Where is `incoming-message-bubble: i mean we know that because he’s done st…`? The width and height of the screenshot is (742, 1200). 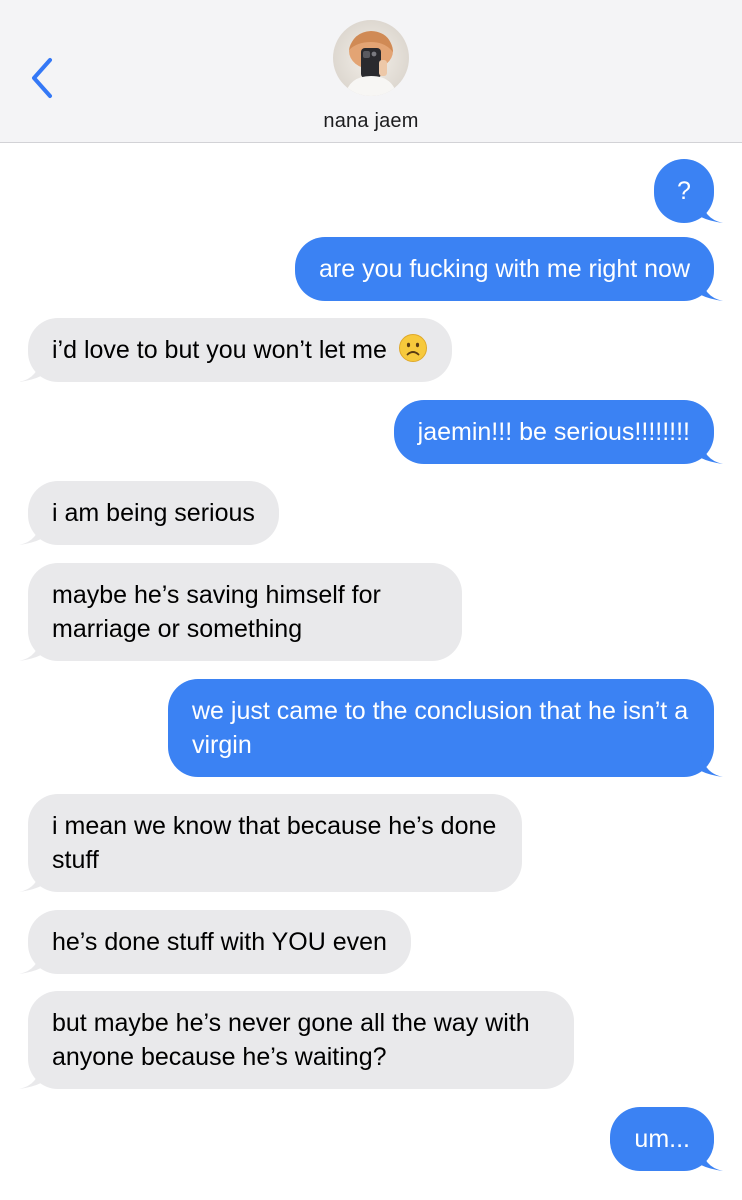
incoming-message-bubble: i mean we know that because he’s done st… is located at coordinates (270, 843).